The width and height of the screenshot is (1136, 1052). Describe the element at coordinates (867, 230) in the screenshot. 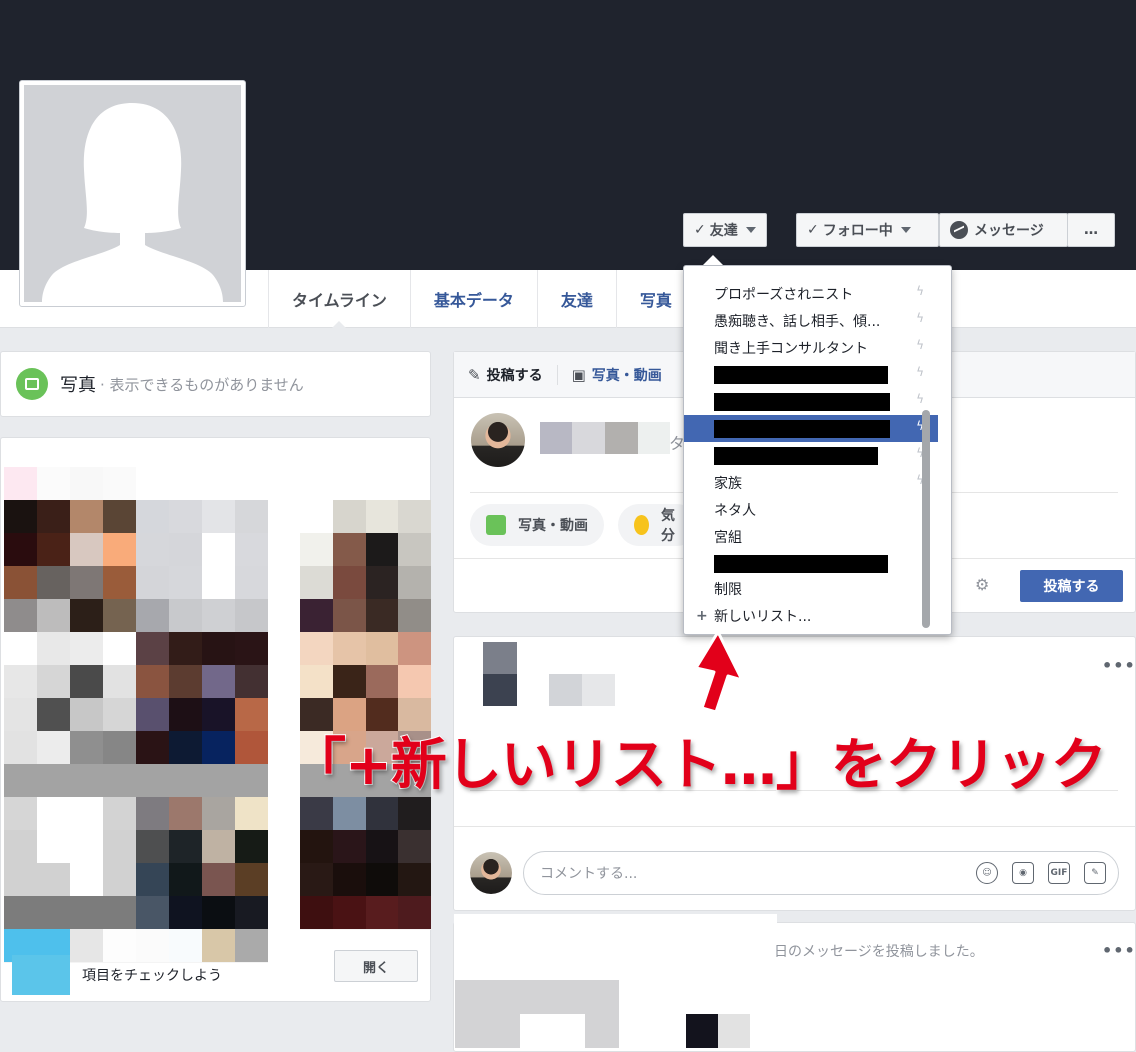

I see `follow-button: ✓ フォロー中` at that location.